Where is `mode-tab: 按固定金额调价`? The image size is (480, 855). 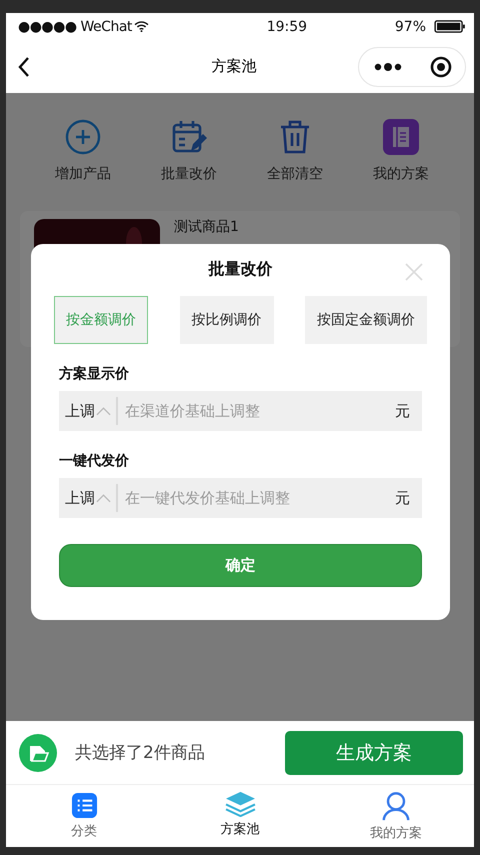
mode-tab: 按固定金额调价 is located at coordinates (366, 320).